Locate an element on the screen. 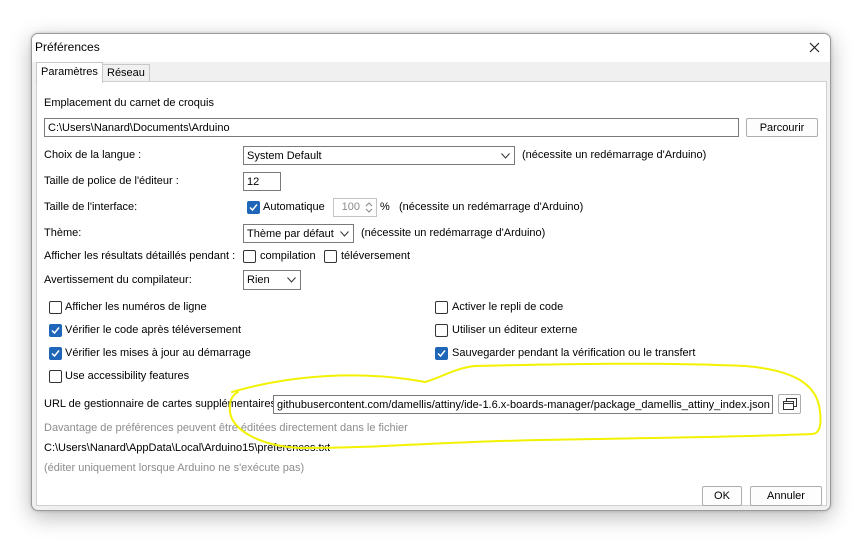  warnings-select: Rien is located at coordinates (272, 280).